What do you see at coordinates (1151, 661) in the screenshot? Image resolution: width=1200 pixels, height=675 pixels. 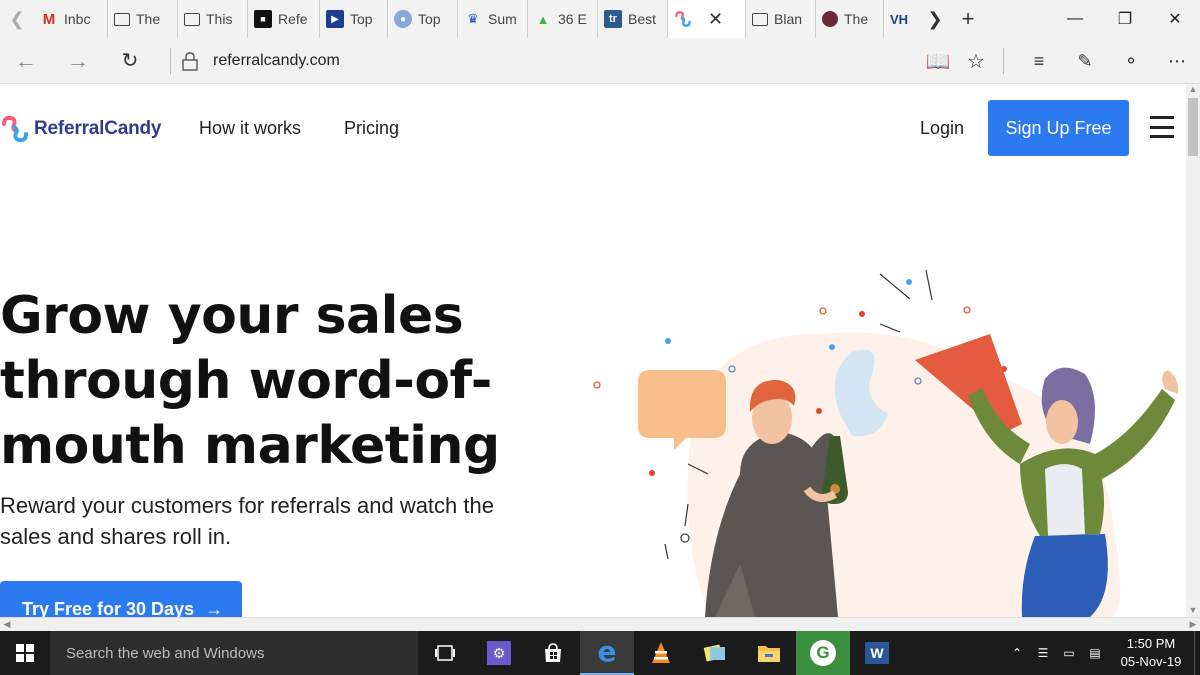 I see `clock-date: 05-Nov-19` at bounding box center [1151, 661].